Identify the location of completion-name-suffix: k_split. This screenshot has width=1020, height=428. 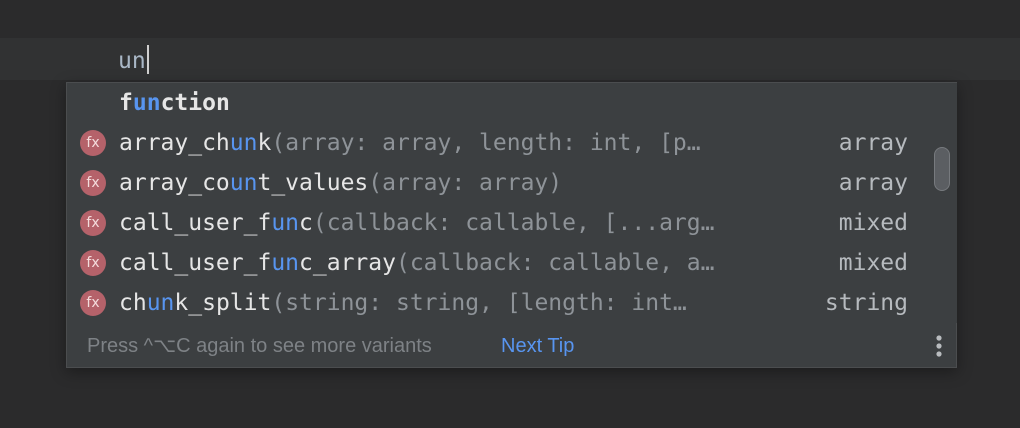
(223, 303).